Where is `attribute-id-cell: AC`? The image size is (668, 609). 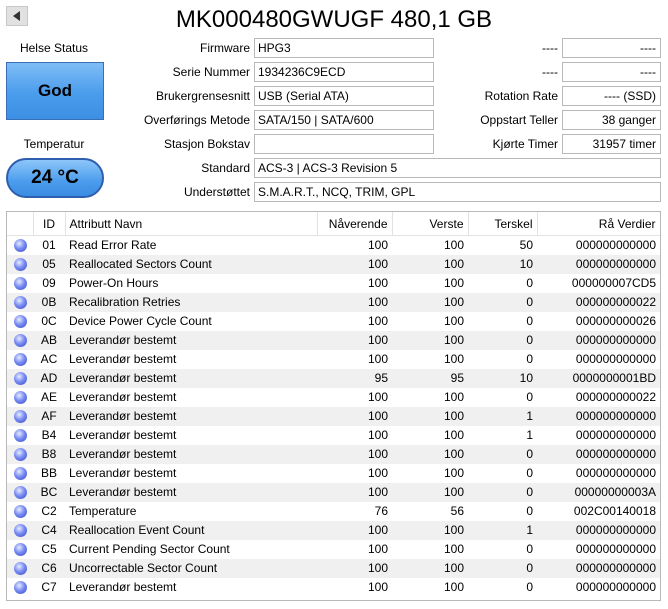
attribute-id-cell: AC is located at coordinates (49, 359).